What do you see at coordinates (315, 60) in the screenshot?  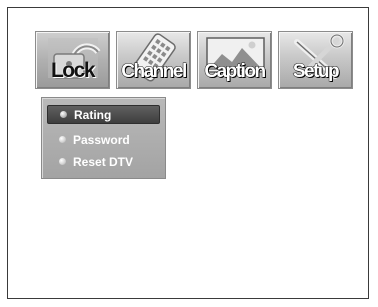 I see `tab-setup: Setup` at bounding box center [315, 60].